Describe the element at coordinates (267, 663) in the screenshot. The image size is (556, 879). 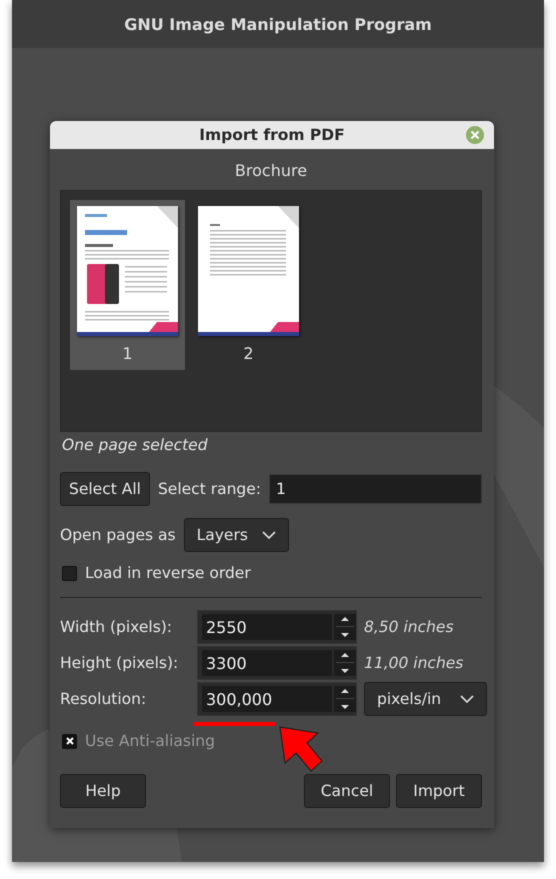
I see `number-field: 3300` at that location.